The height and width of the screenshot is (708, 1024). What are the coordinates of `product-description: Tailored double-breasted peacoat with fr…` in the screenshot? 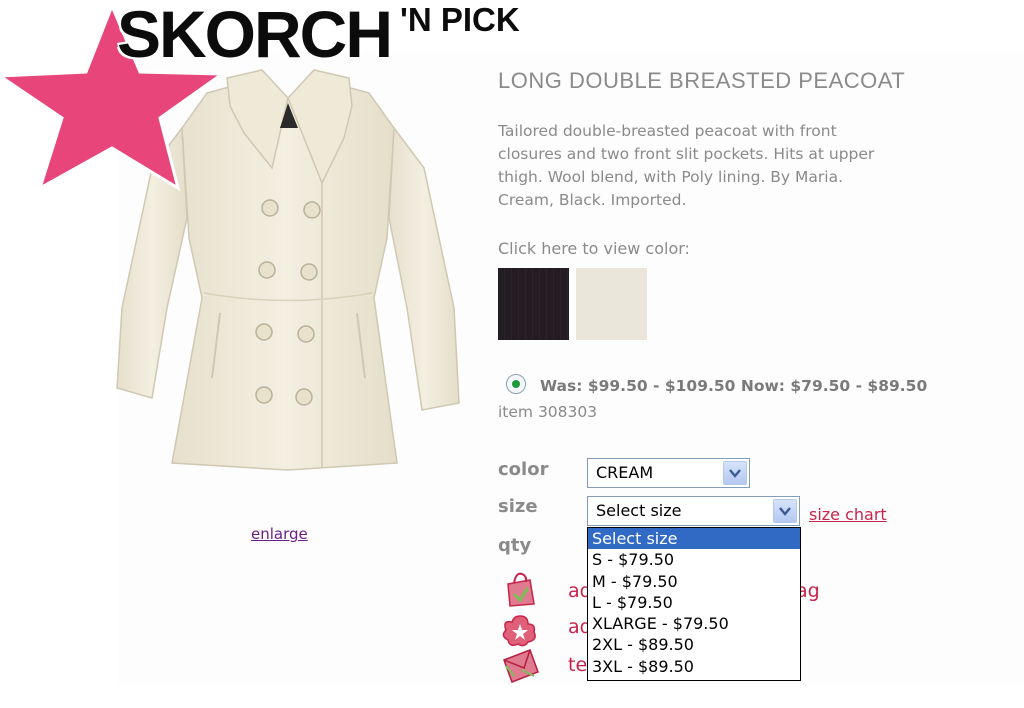 It's located at (686, 165).